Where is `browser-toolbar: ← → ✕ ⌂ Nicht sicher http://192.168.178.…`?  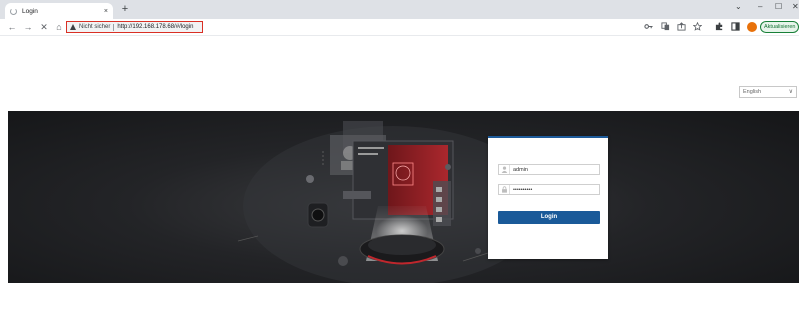 browser-toolbar: ← → ✕ ⌂ Nicht sicher http://192.168.178.… is located at coordinates (399, 27).